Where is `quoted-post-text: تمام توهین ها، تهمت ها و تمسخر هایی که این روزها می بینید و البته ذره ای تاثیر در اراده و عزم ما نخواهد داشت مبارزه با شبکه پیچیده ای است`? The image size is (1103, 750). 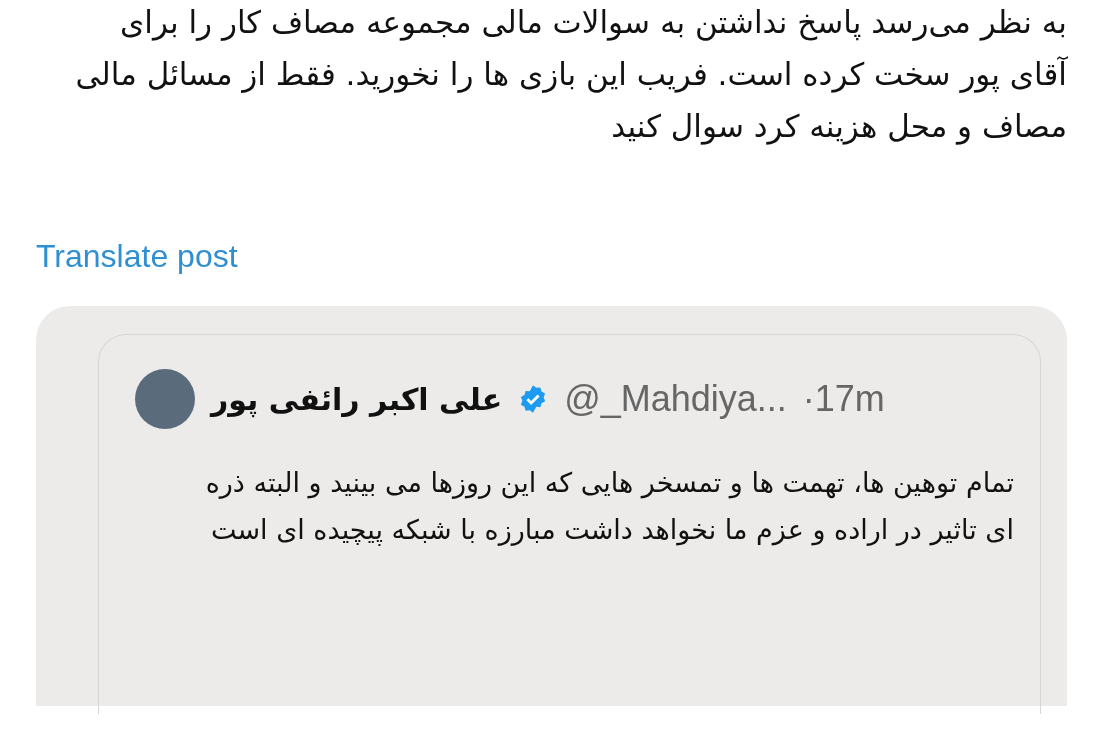
quoted-post-text: تمام توهین ها، تهمت ها و تمسخر هایی که این روزها می بینید و البته ذره ای تاثیر در اراده و عزم ما نخواهد داشت مبارزه با شبکه پیچیده ای است is located at coordinates (609, 507).